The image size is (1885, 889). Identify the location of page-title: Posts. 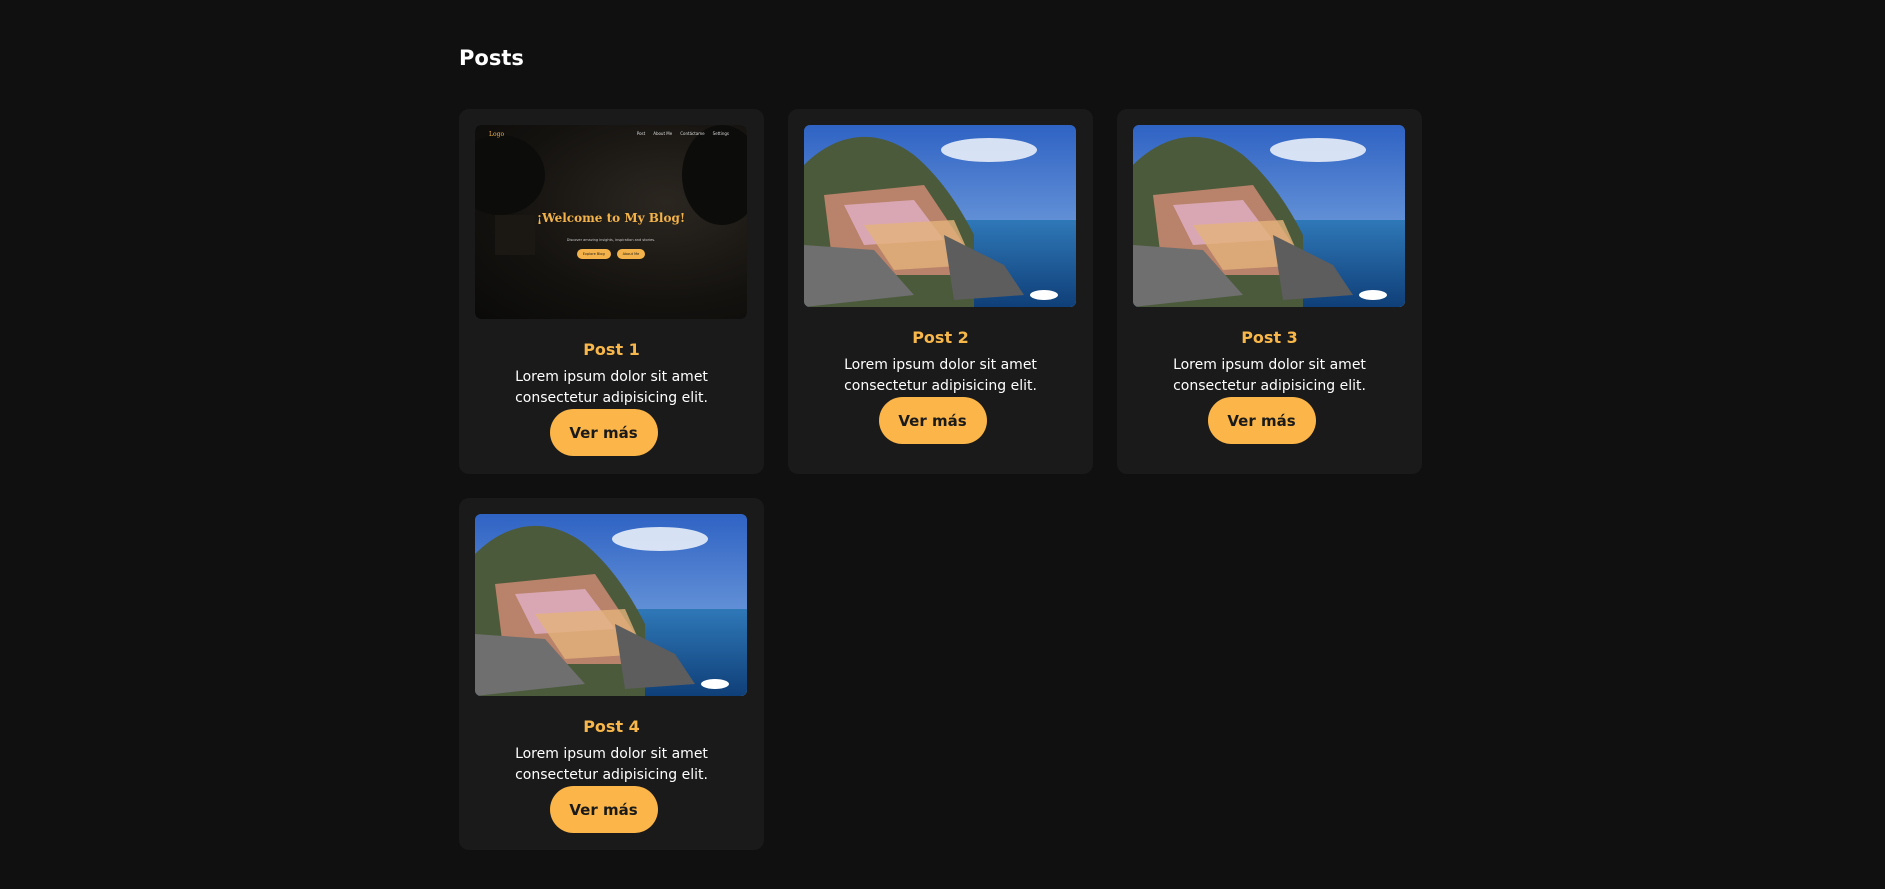
(491, 58).